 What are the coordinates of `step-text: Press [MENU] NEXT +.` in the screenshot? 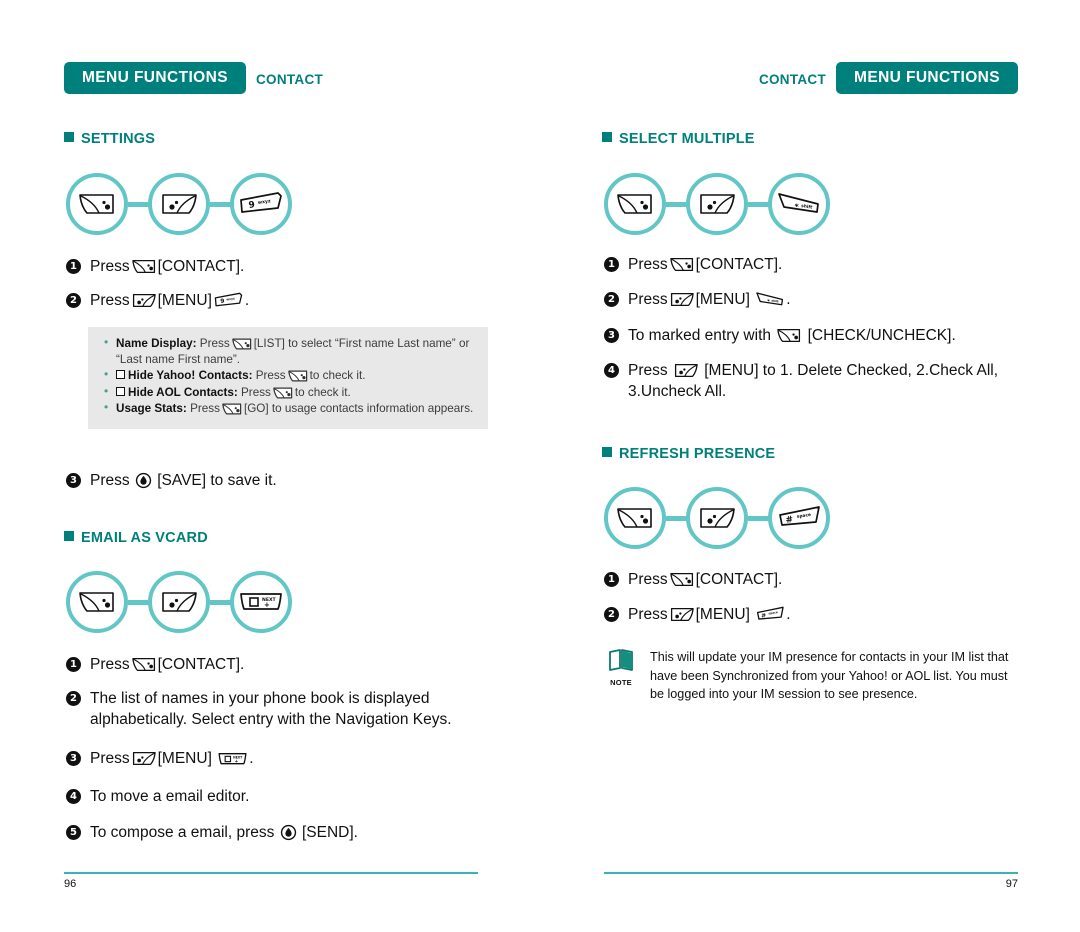 It's located at (172, 758).